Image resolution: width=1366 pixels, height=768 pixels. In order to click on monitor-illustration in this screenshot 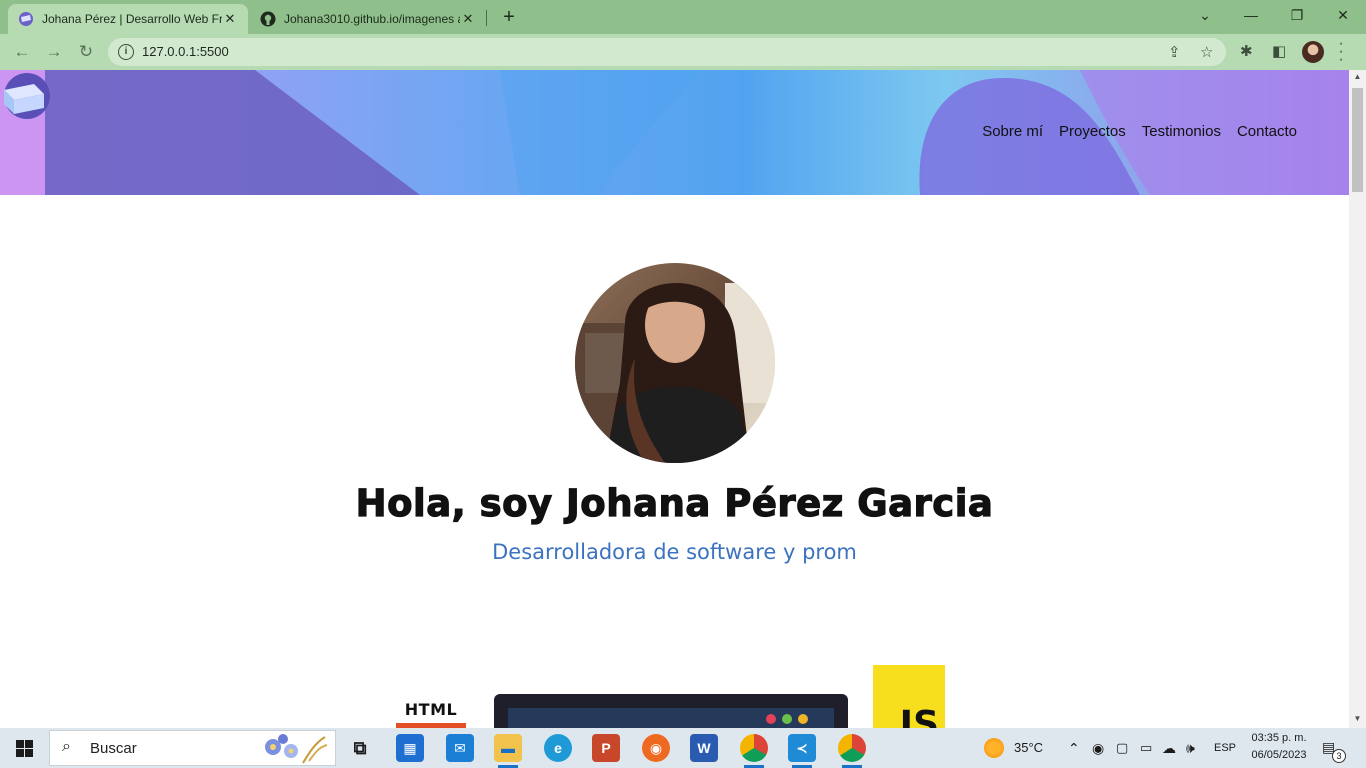, I will do `click(671, 711)`.